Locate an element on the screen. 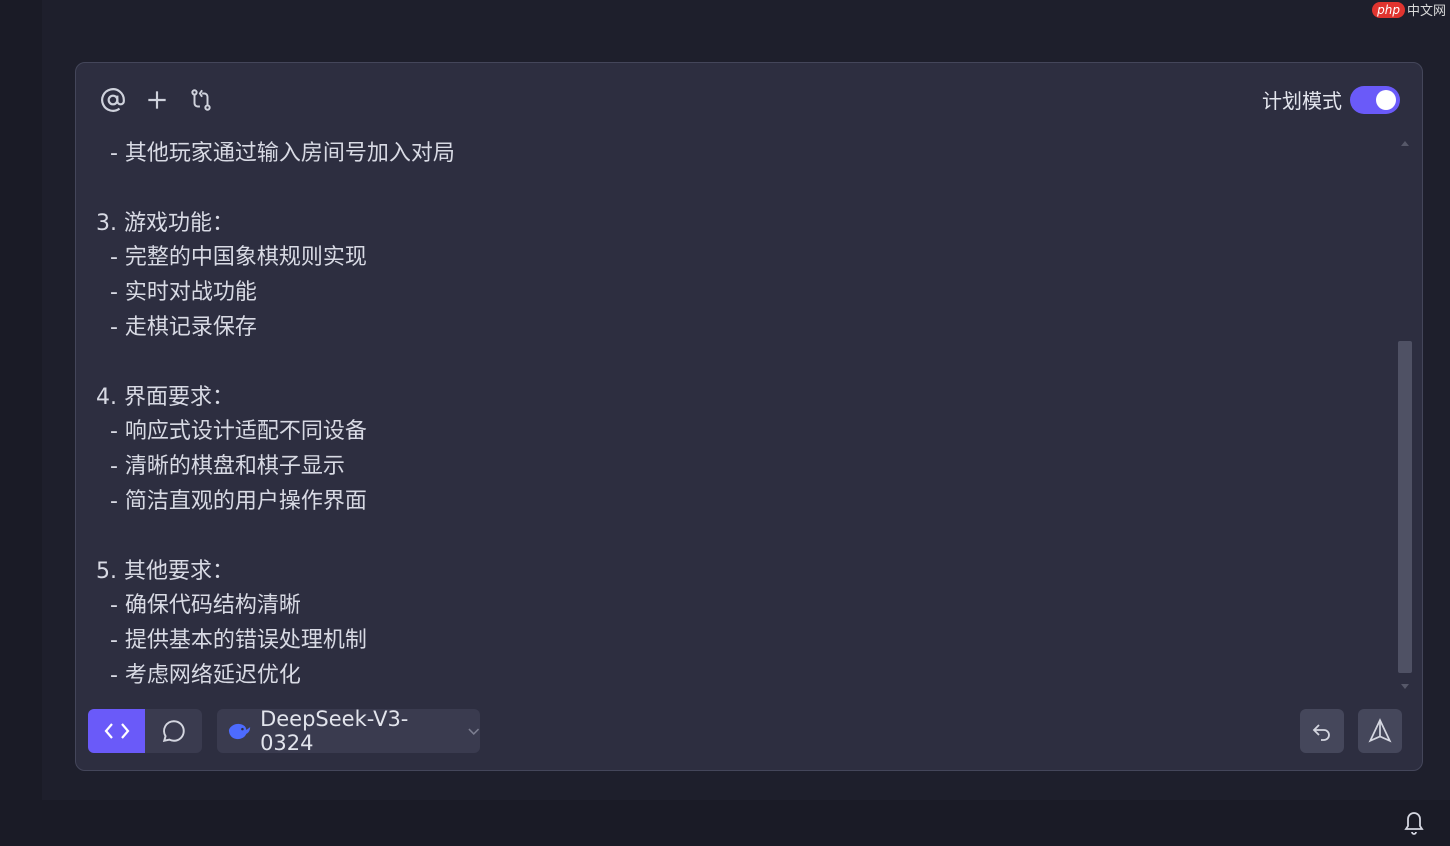  message-line: - 考虑网络延迟优化 is located at coordinates (198, 675).